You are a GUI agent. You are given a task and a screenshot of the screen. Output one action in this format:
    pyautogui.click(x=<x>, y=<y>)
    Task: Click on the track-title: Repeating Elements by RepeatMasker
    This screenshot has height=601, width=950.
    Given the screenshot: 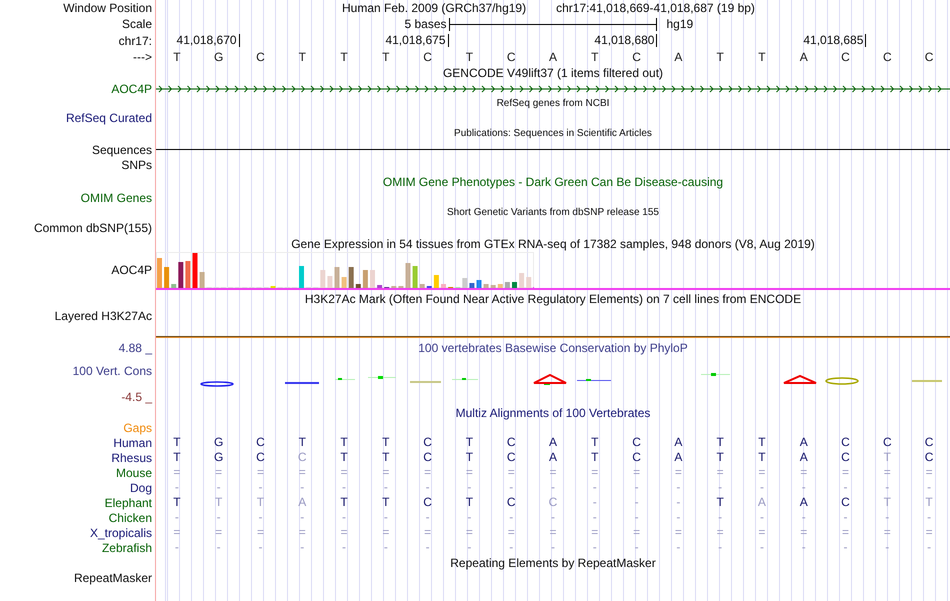 What is the action you would take?
    pyautogui.click(x=553, y=563)
    